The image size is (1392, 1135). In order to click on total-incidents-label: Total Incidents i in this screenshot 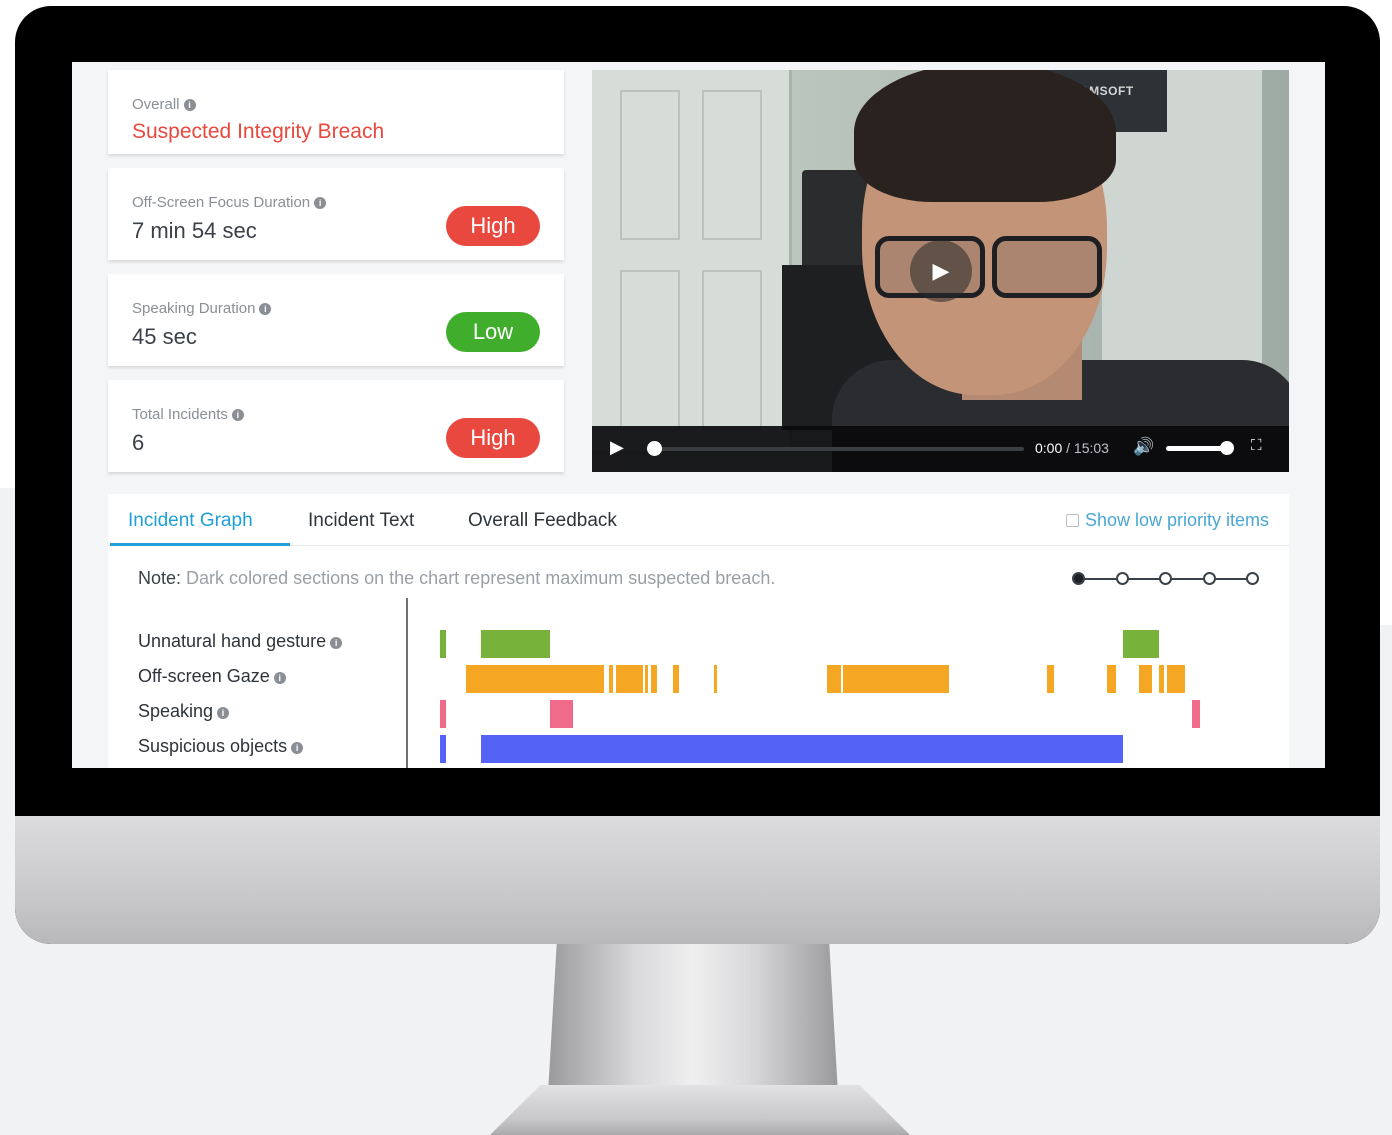, I will do `click(188, 414)`.